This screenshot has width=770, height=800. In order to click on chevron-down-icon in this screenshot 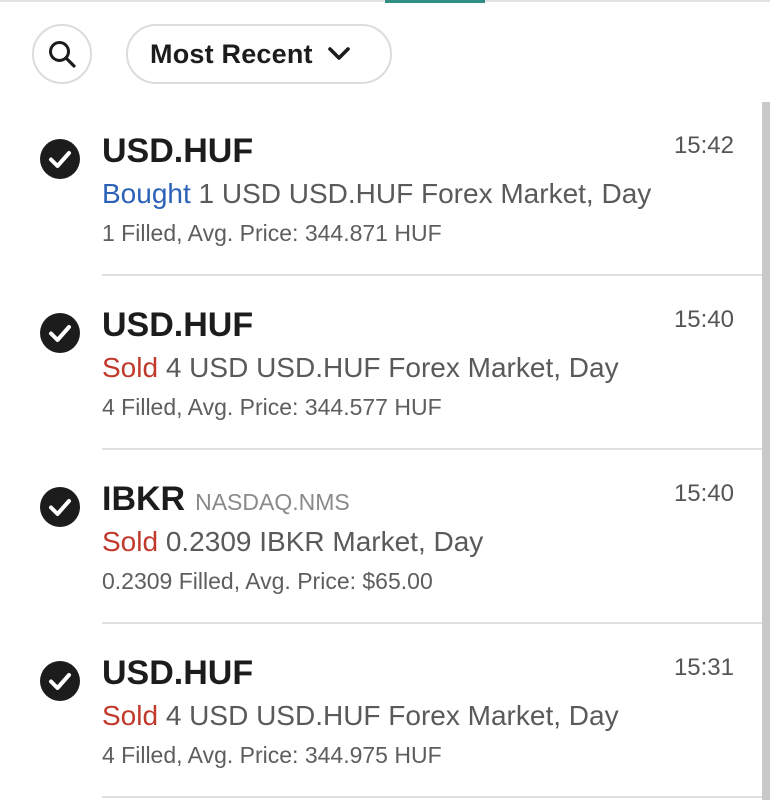, I will do `click(339, 54)`.